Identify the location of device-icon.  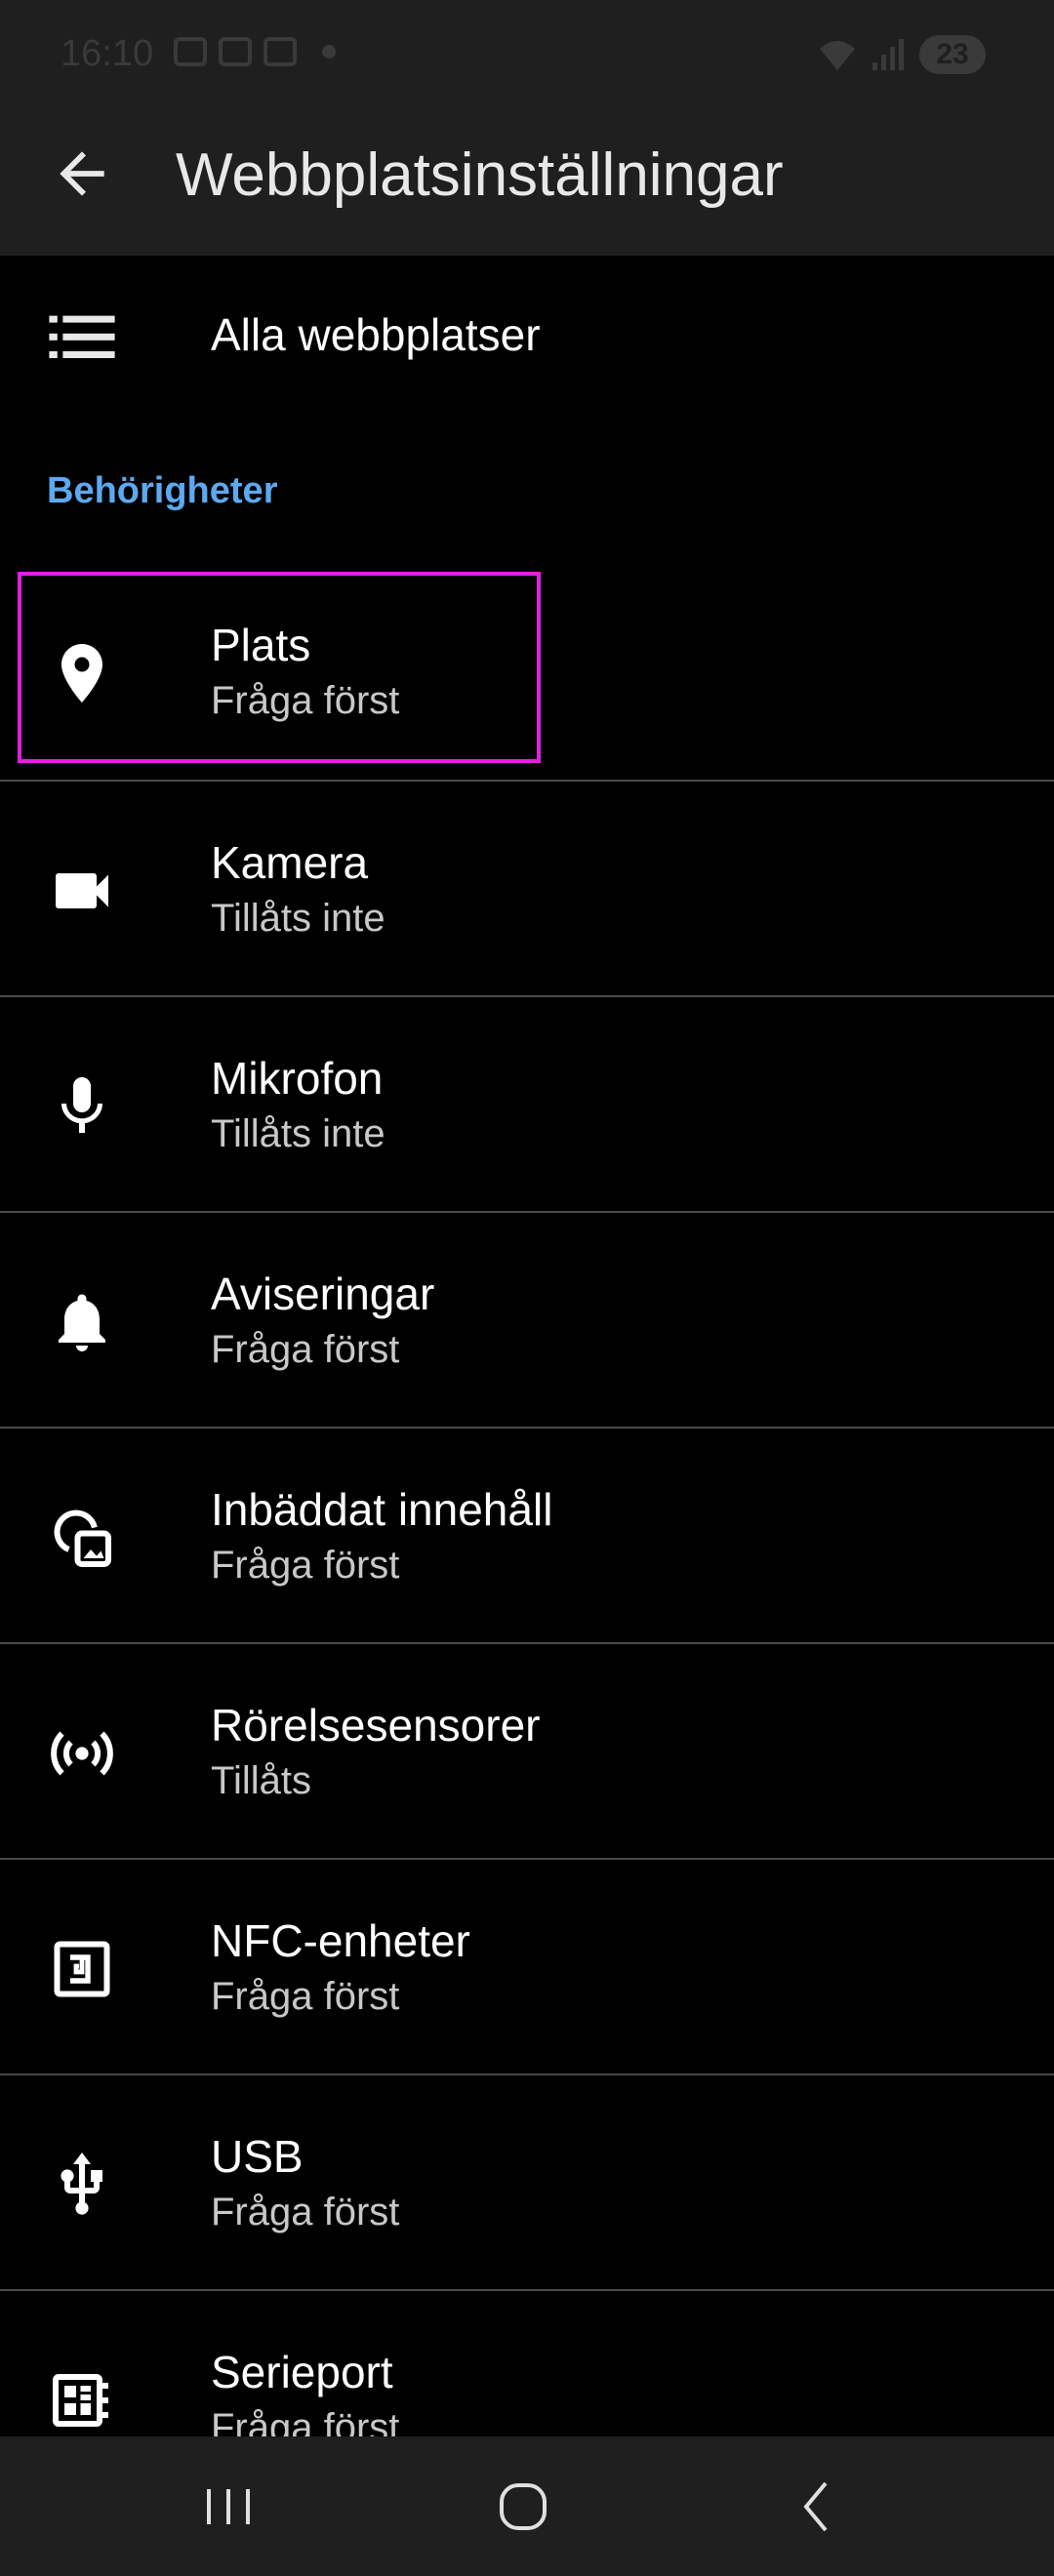
(281, 51).